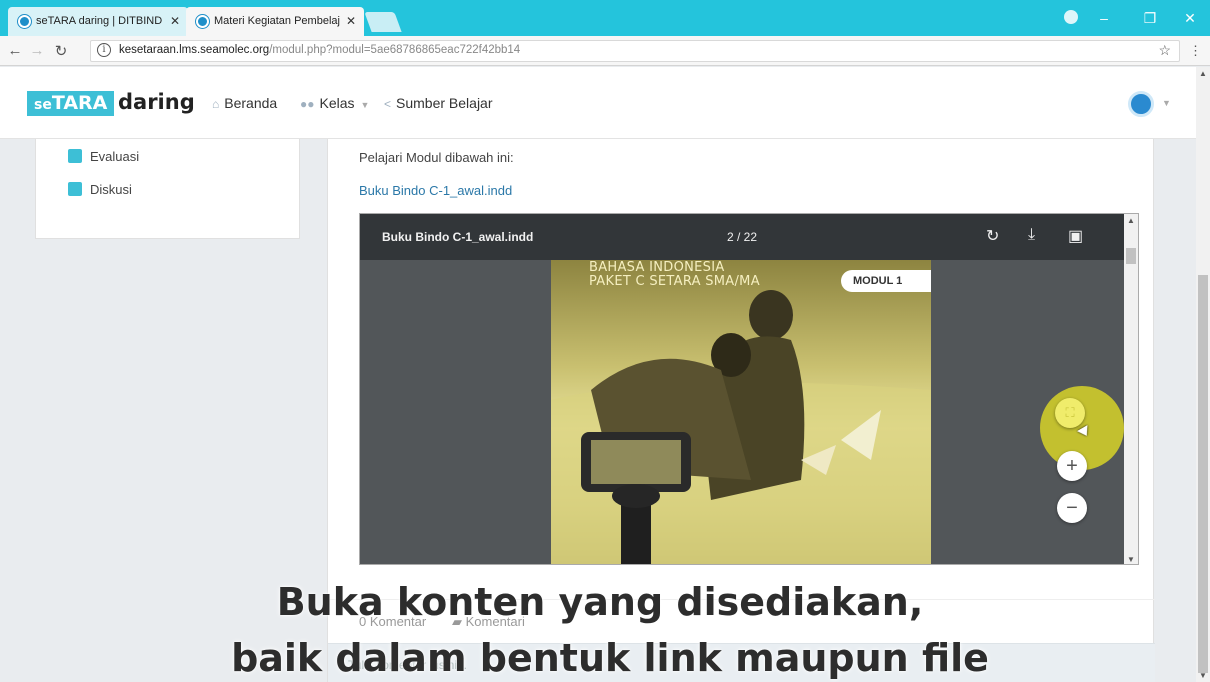 This screenshot has height=682, width=1210. What do you see at coordinates (1131, 559) in the screenshot?
I see `scroll-down-icon: ▼` at bounding box center [1131, 559].